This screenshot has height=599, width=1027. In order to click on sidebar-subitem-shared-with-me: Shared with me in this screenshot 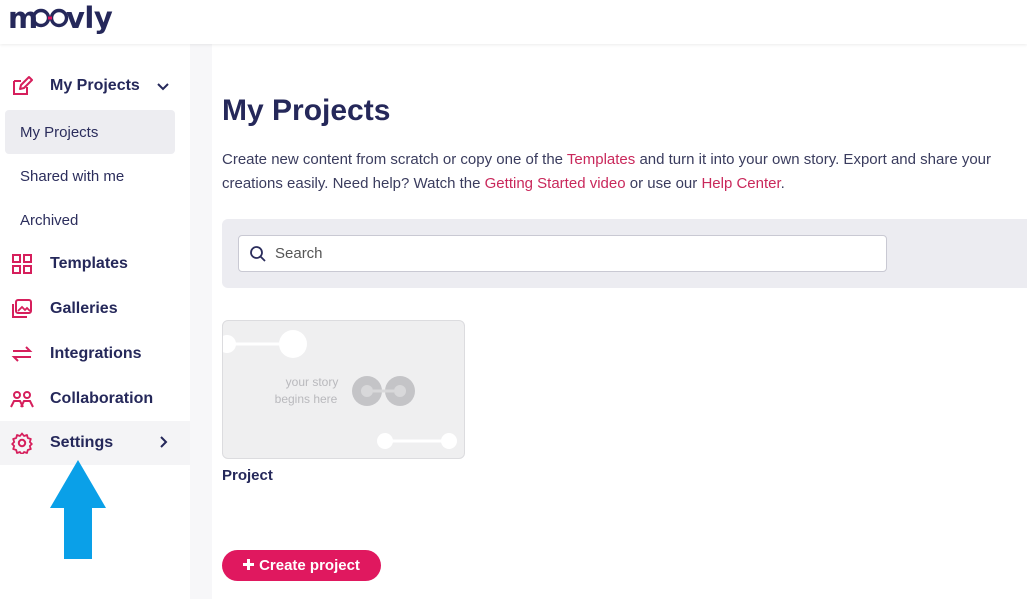, I will do `click(90, 176)`.